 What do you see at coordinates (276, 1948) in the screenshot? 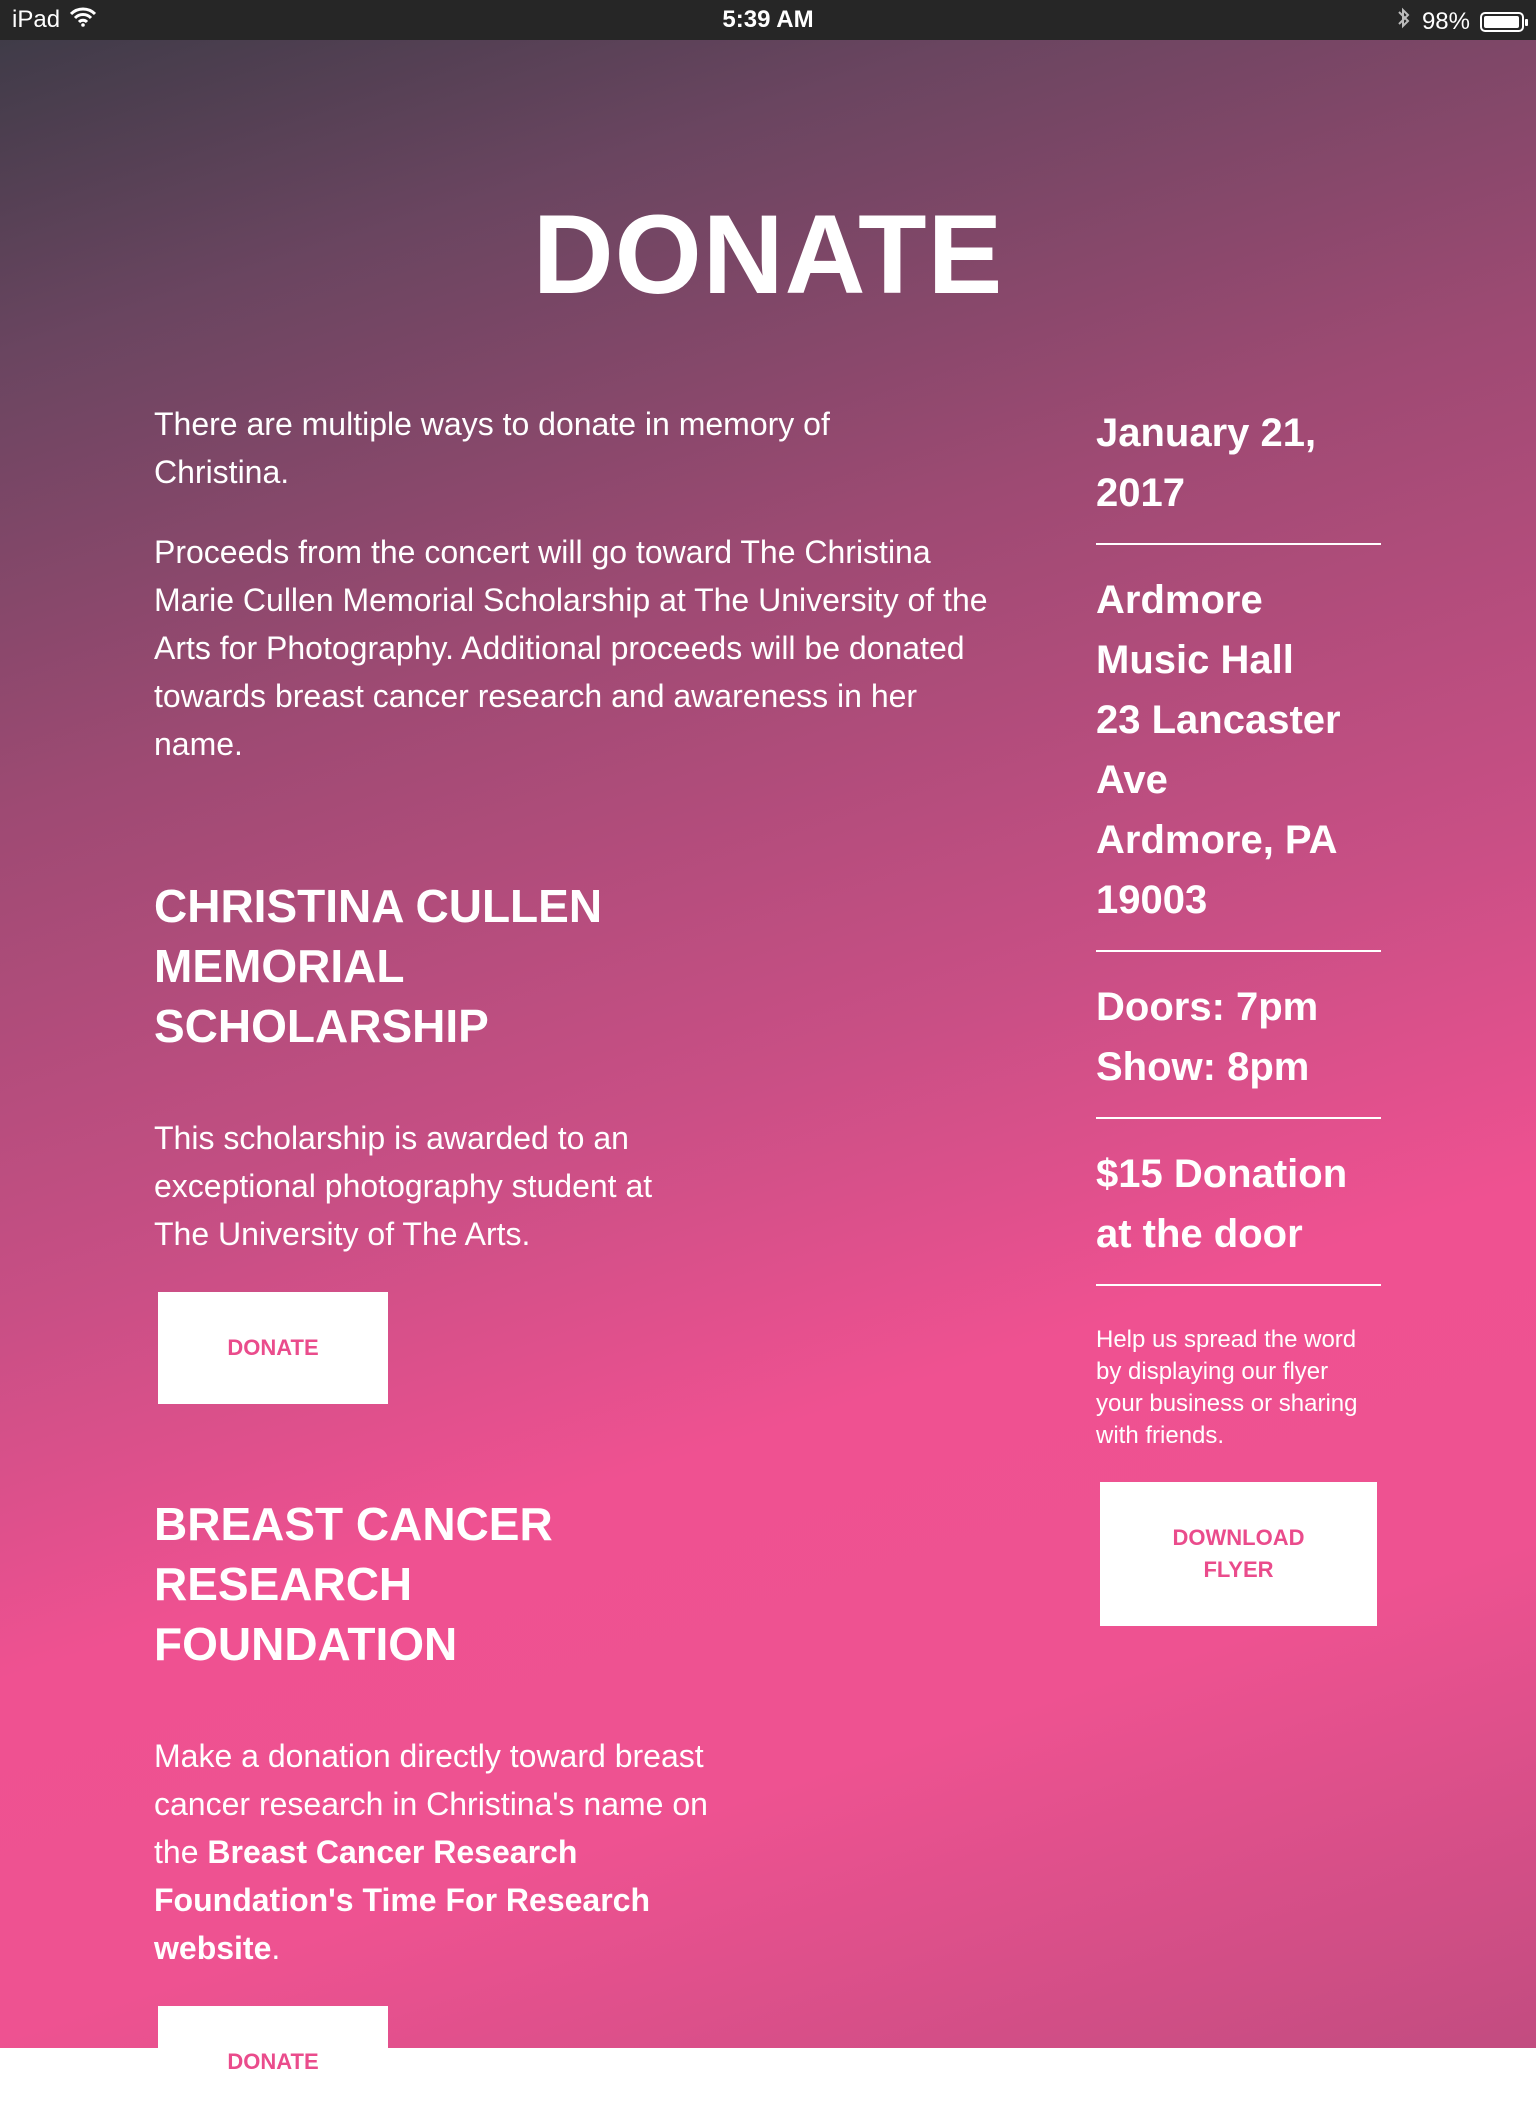
I see `foundation-text-after: .` at bounding box center [276, 1948].